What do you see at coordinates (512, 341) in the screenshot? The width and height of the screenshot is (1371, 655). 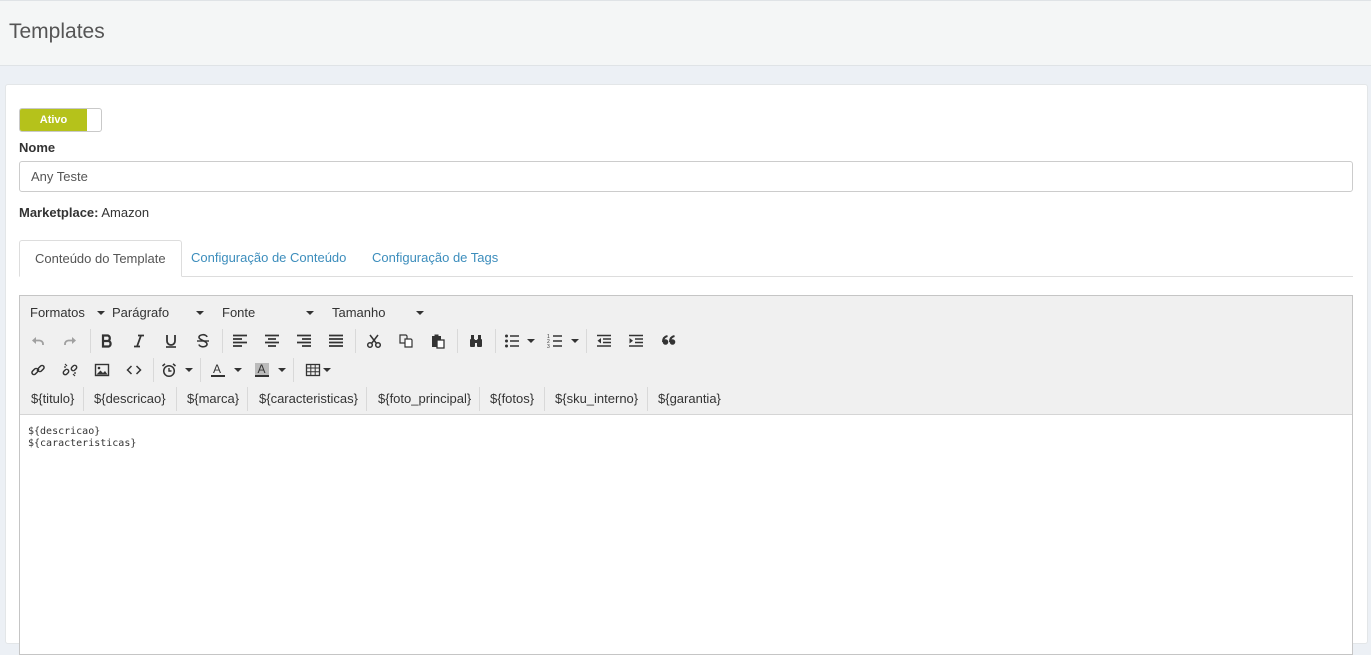 I see `bullet-list-button` at bounding box center [512, 341].